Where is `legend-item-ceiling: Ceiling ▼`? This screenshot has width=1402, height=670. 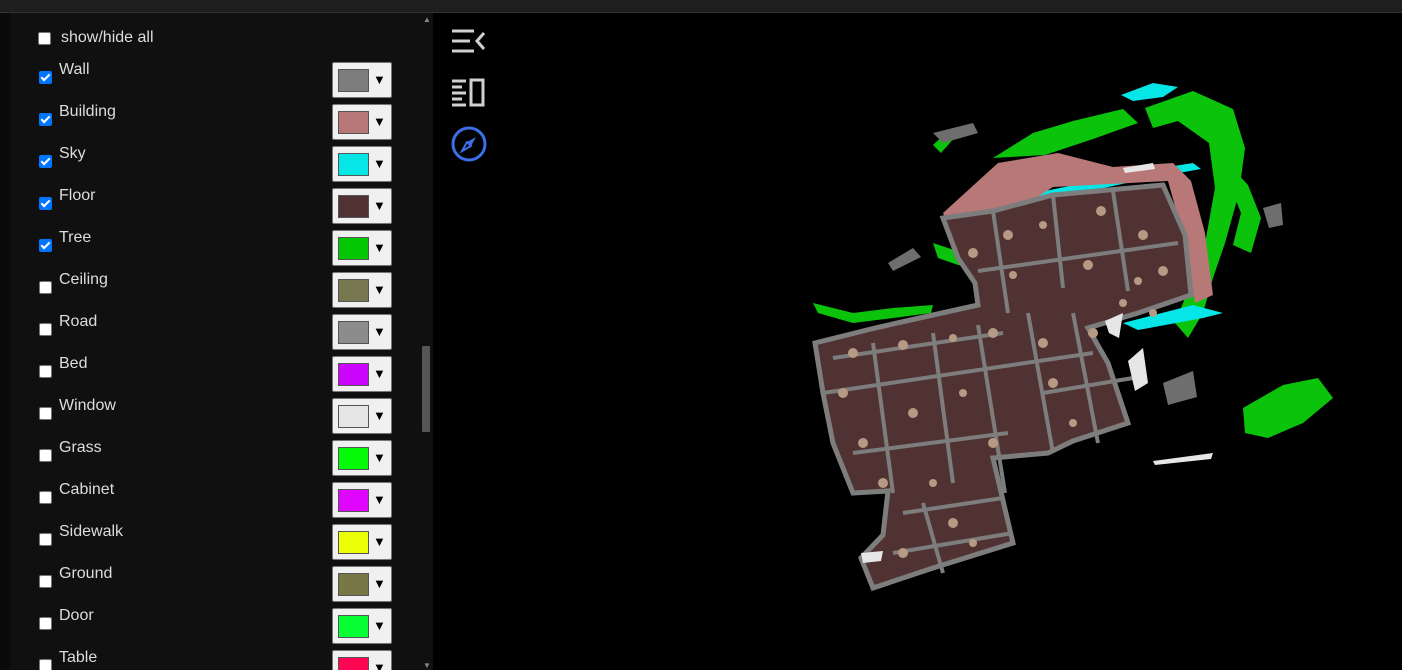
legend-item-ceiling: Ceiling ▼ is located at coordinates (215, 290).